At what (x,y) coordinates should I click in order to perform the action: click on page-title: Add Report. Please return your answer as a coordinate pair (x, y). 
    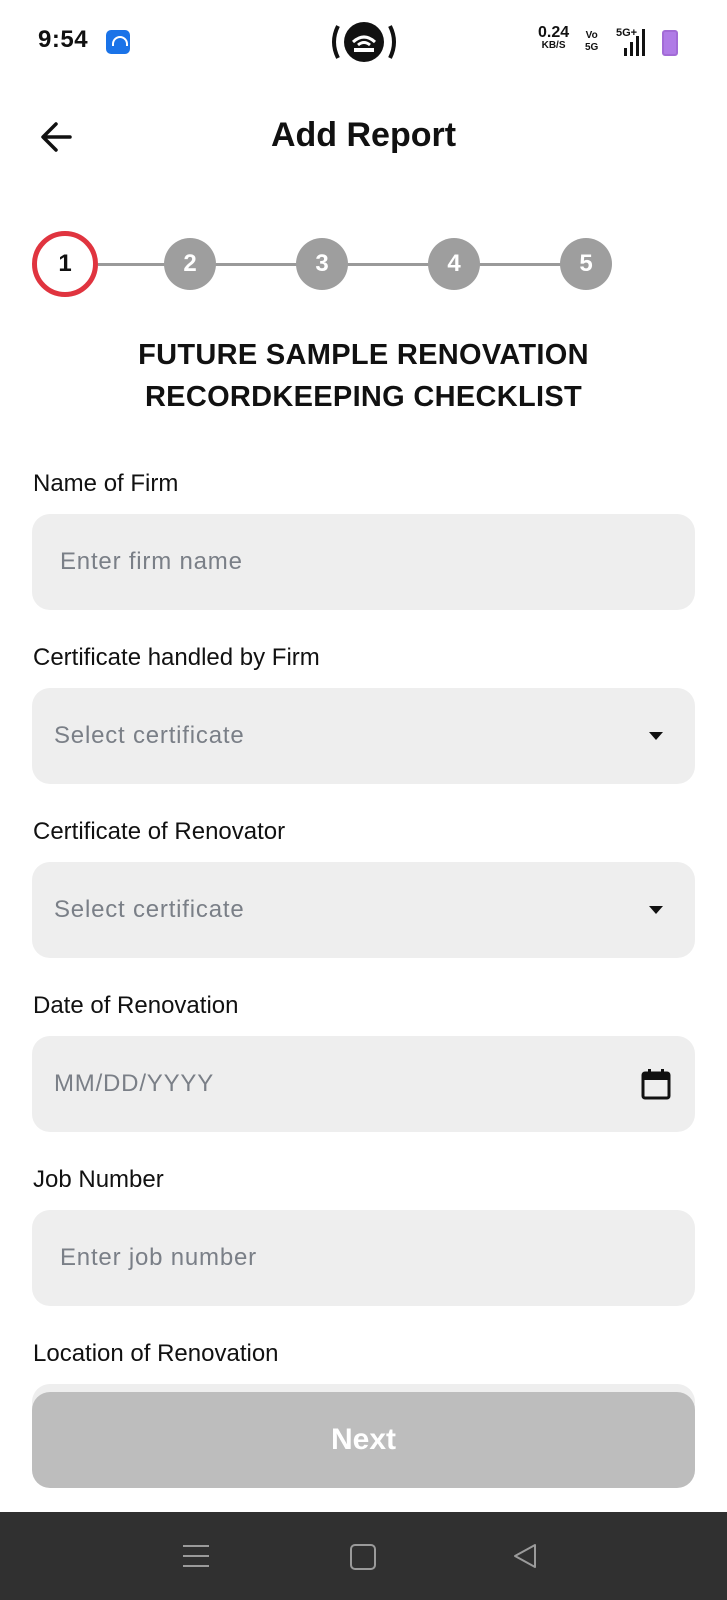
    Looking at the image, I should click on (363, 135).